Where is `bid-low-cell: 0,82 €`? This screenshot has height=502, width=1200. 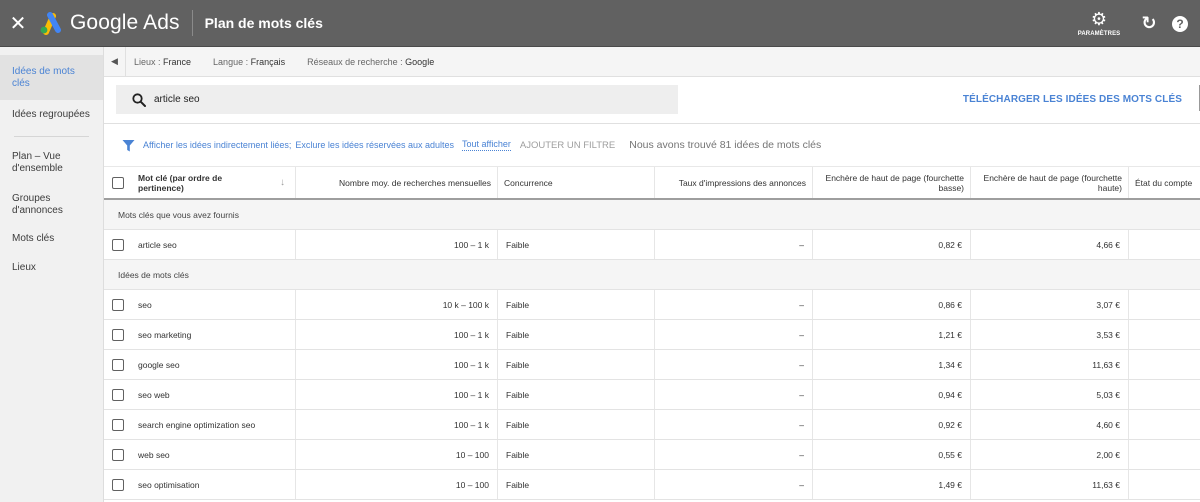 bid-low-cell: 0,82 € is located at coordinates (892, 244).